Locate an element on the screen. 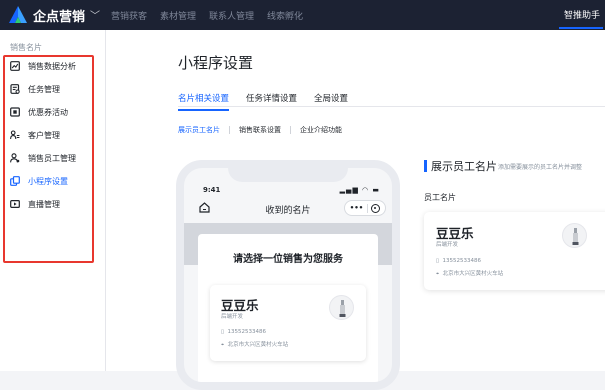 The height and width of the screenshot is (390, 605). phone-capsule: ••• is located at coordinates (365, 208).